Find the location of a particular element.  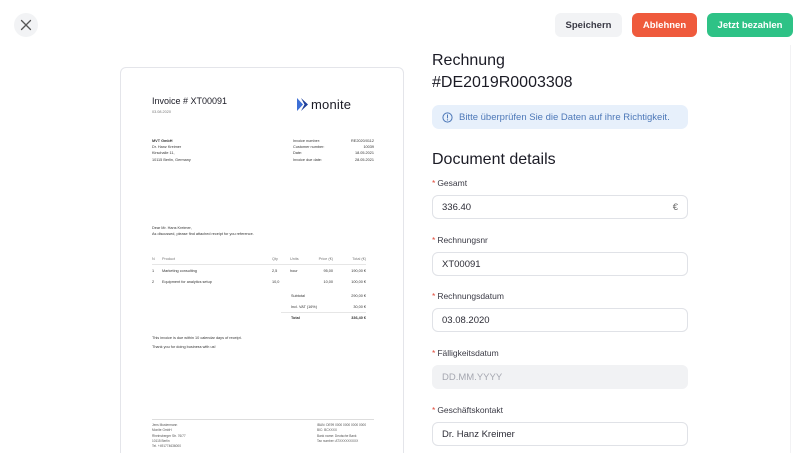

cell: 95,00 is located at coordinates (328, 270).